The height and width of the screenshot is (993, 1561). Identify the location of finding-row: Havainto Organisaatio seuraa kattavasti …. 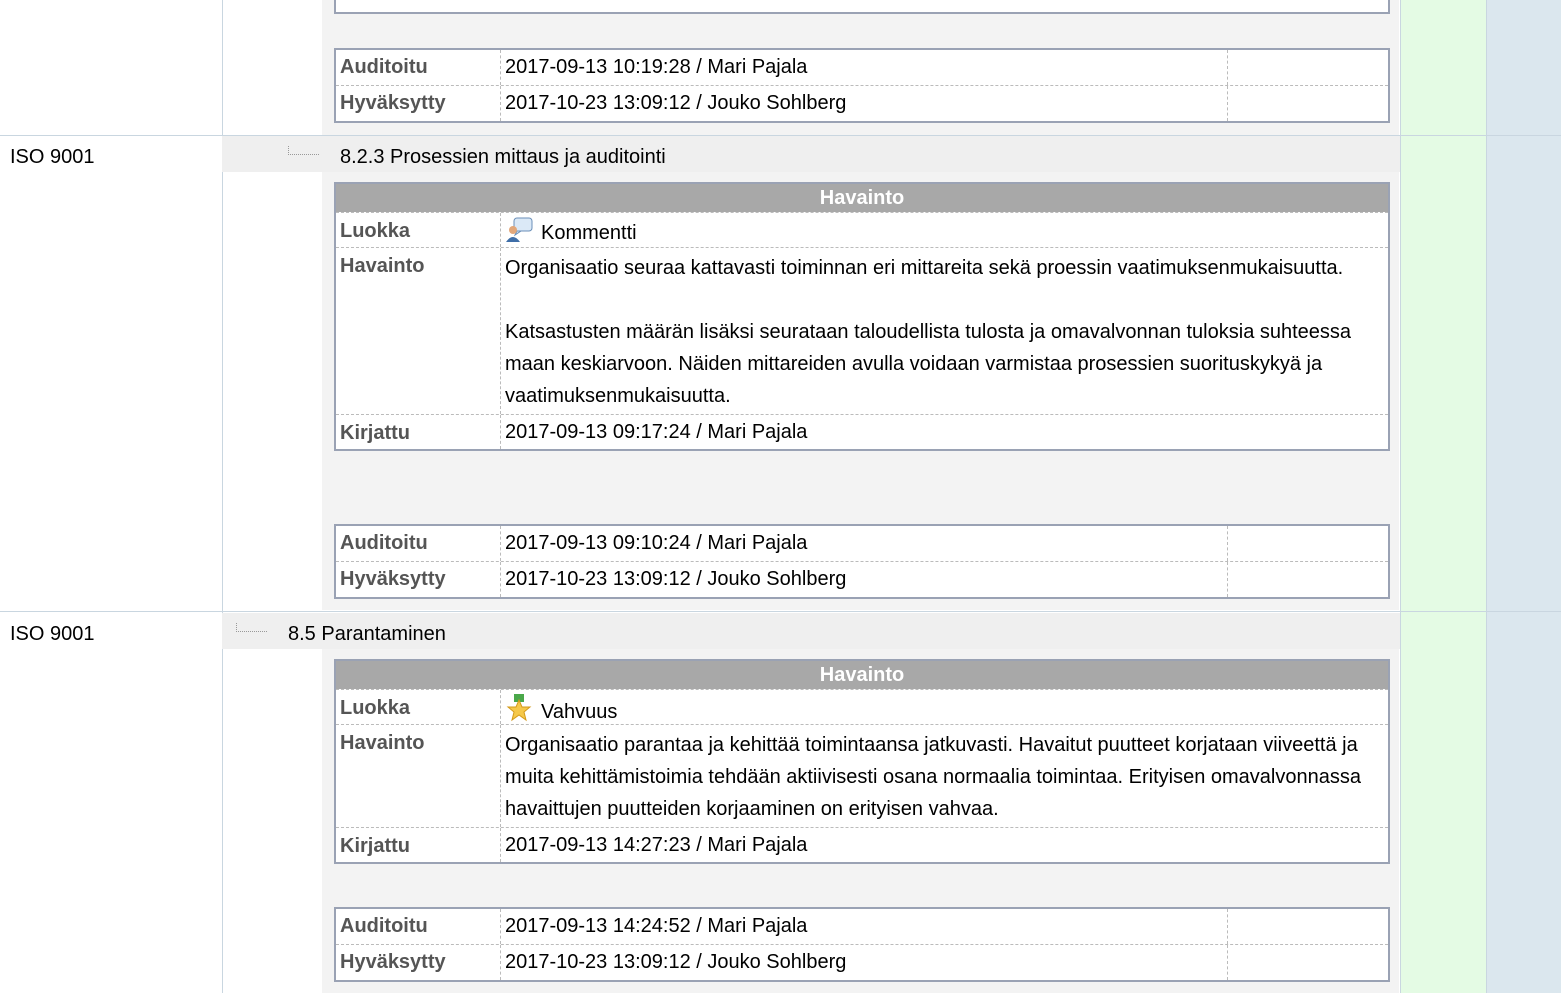
(862, 330).